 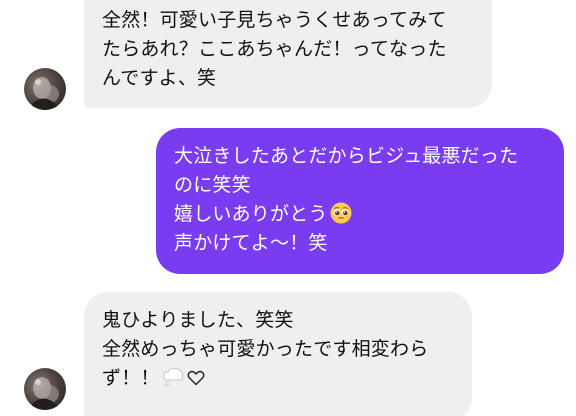 What do you see at coordinates (274, 49) in the screenshot?
I see `message-text-line: たらあれ？ここあちゃんだ！ってなった` at bounding box center [274, 49].